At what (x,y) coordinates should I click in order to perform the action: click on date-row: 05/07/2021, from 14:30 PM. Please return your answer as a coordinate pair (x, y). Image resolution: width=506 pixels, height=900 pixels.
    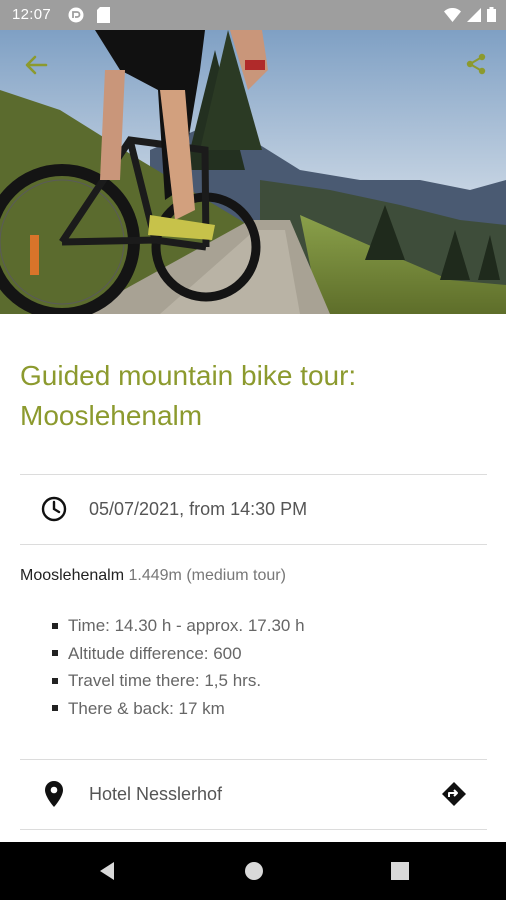
    Looking at the image, I should click on (253, 509).